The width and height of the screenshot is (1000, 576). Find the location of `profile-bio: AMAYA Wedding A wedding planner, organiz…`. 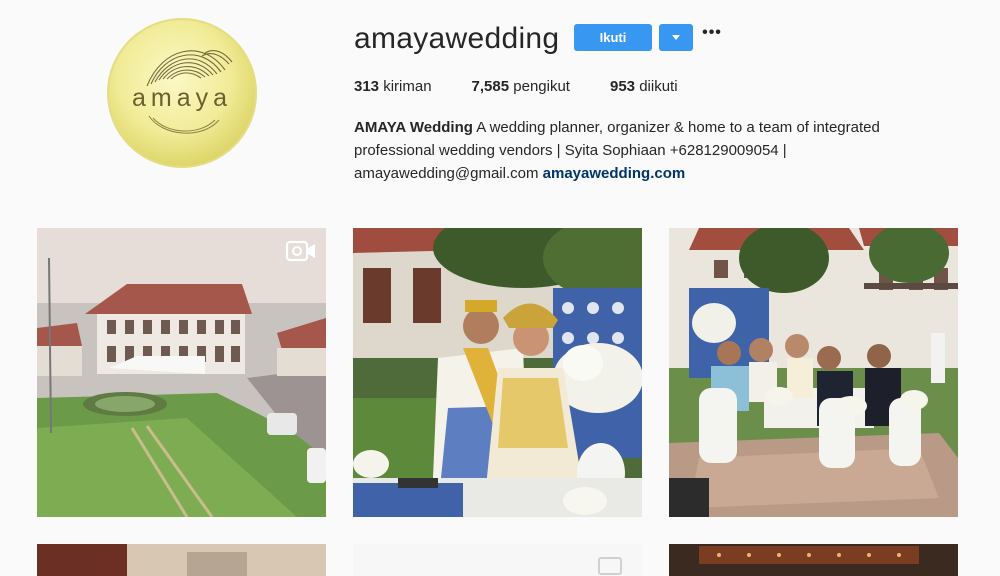

profile-bio: AMAYA Wedding A wedding planner, organiz… is located at coordinates (644, 150).